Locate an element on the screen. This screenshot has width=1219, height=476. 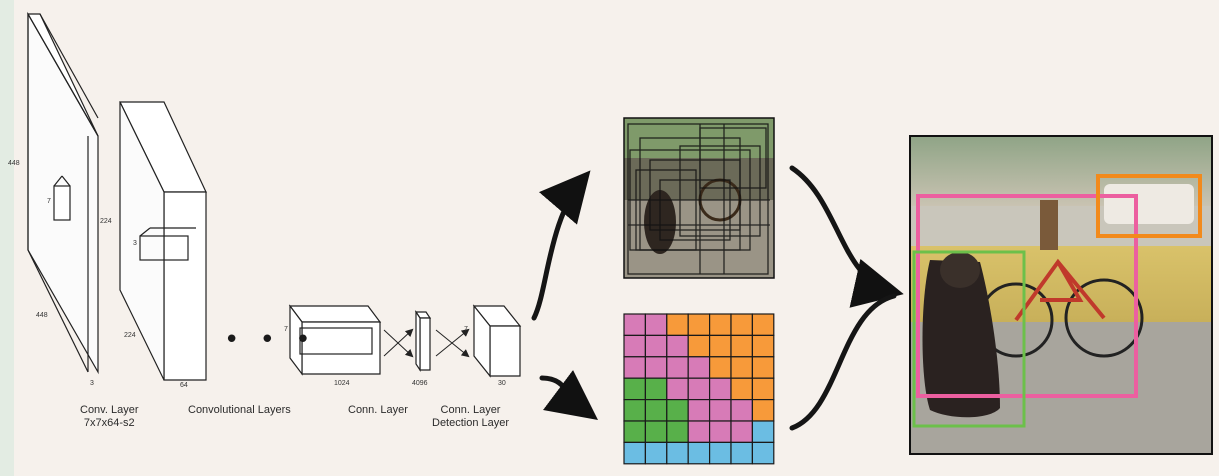
conn1-depth-label: 1024 is located at coordinates (342, 383).